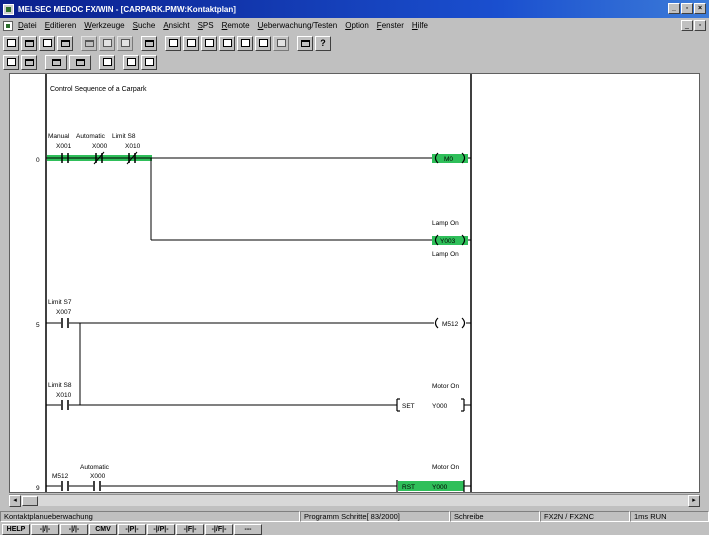  What do you see at coordinates (38, 325) in the screenshot?
I see `rung-step-5: 5` at bounding box center [38, 325].